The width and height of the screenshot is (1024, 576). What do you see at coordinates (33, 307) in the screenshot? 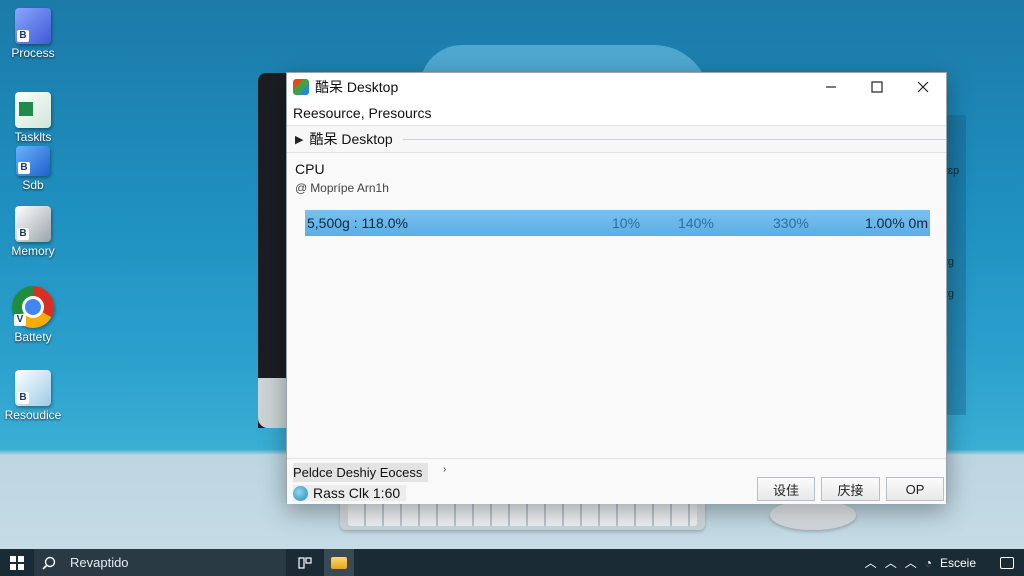
I see `chrome-icon: V` at bounding box center [33, 307].